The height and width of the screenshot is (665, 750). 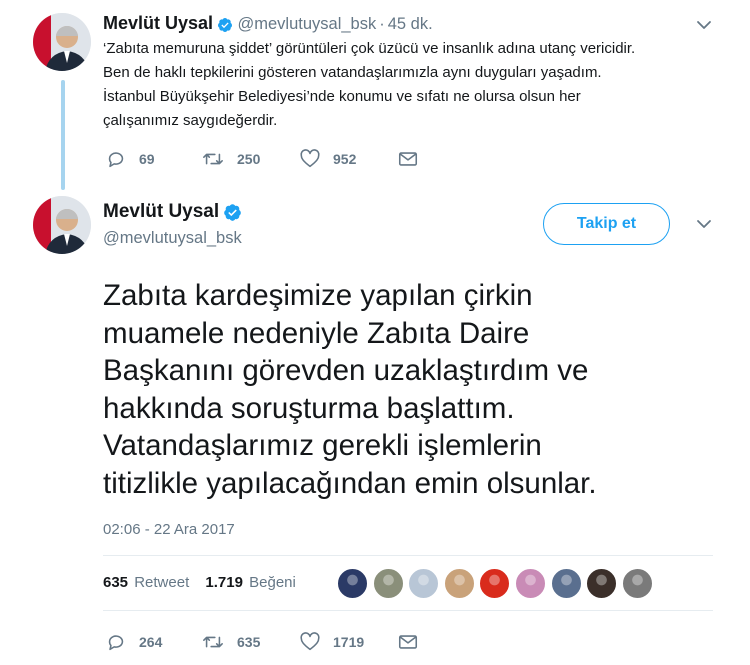 I want to click on tweet2-author: Mevlüt Uysal, so click(x=172, y=212).